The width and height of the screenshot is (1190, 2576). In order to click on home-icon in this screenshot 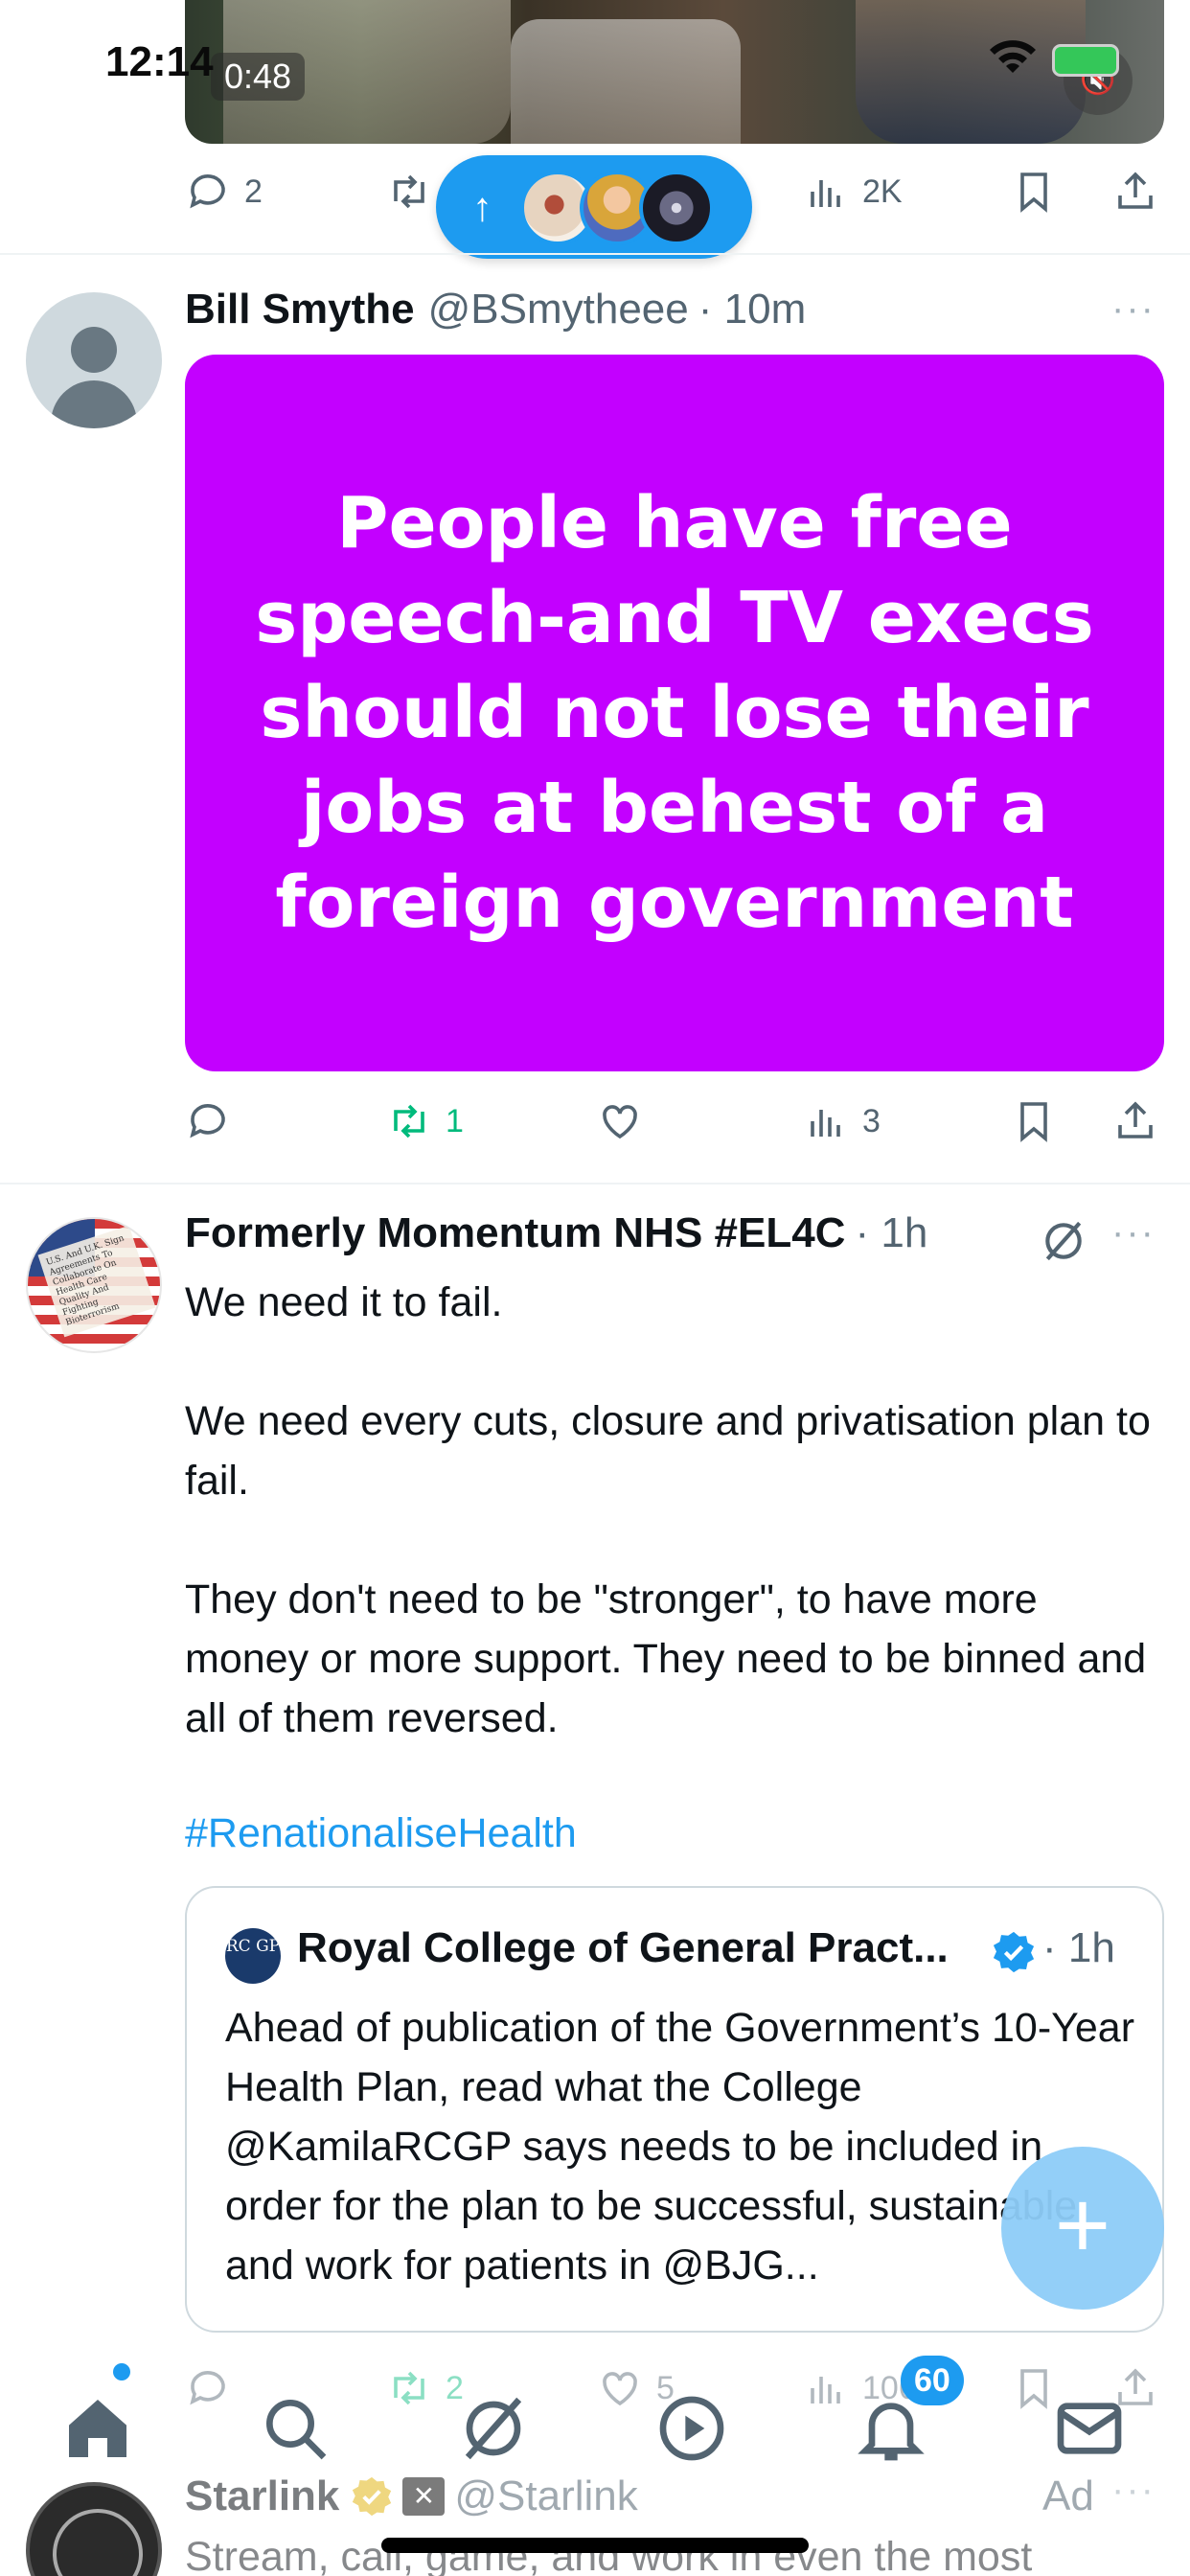, I will do `click(97, 2428)`.